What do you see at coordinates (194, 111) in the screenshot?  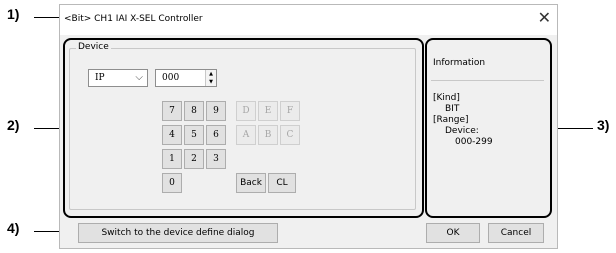 I see `key-8: 8` at bounding box center [194, 111].